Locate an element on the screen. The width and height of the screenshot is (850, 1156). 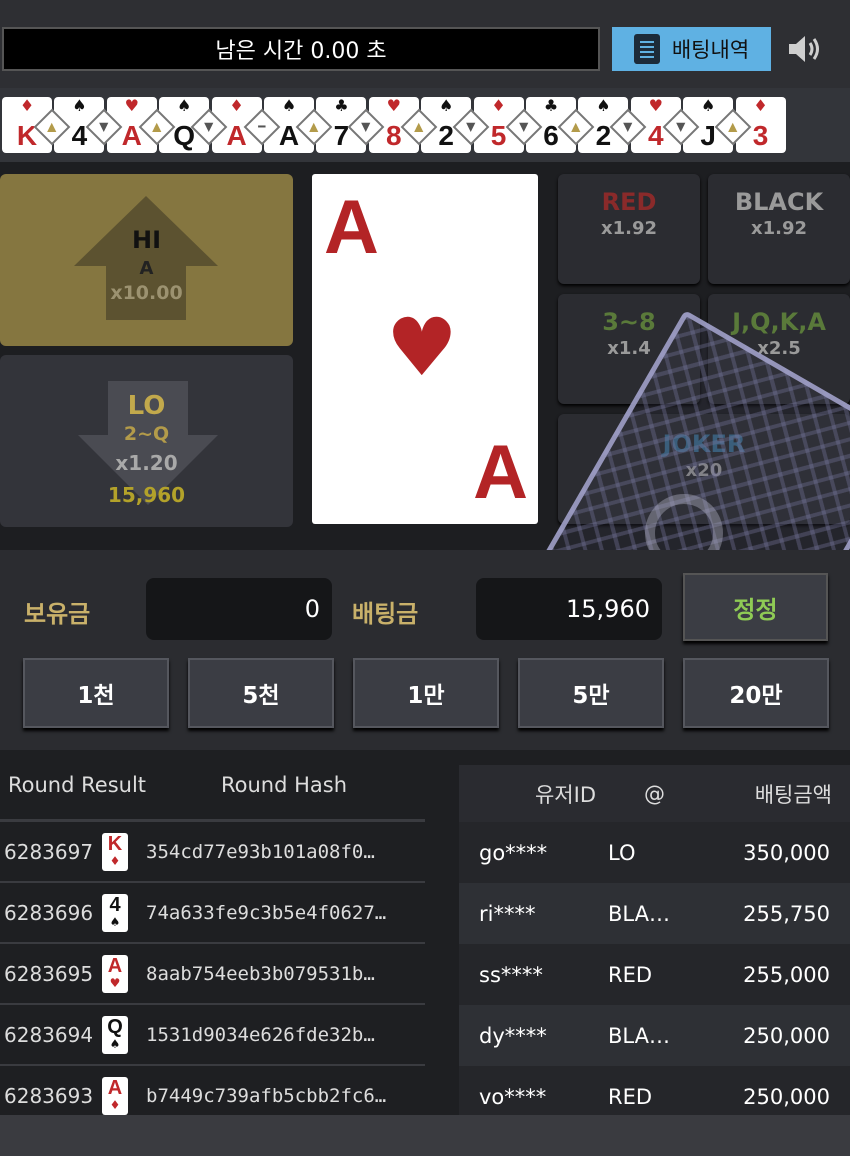
result-card: K ♦ is located at coordinates (115, 851).